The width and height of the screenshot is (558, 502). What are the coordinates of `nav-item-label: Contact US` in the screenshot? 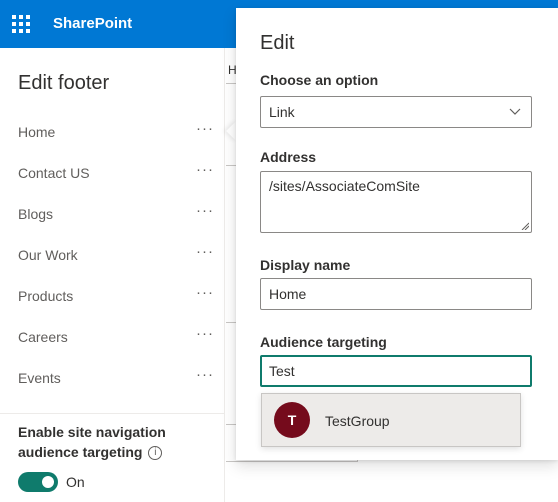 It's located at (54, 173).